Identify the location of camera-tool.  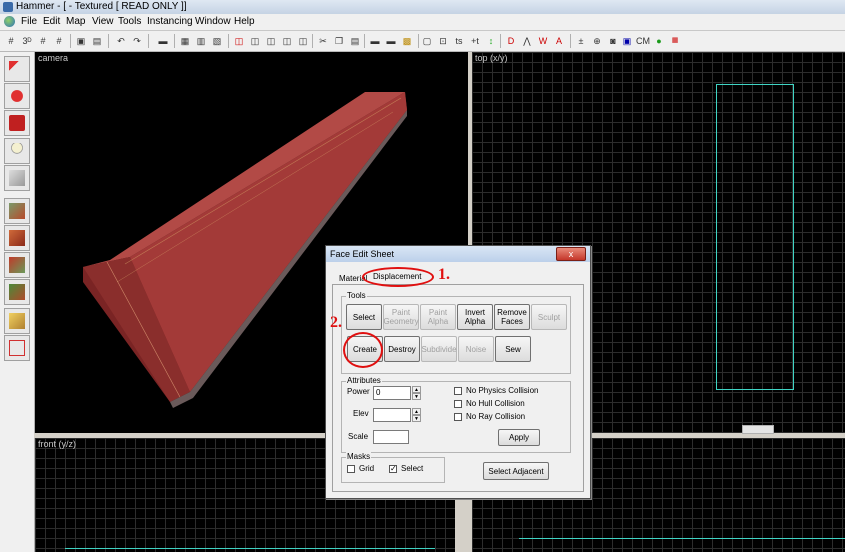
(17, 123).